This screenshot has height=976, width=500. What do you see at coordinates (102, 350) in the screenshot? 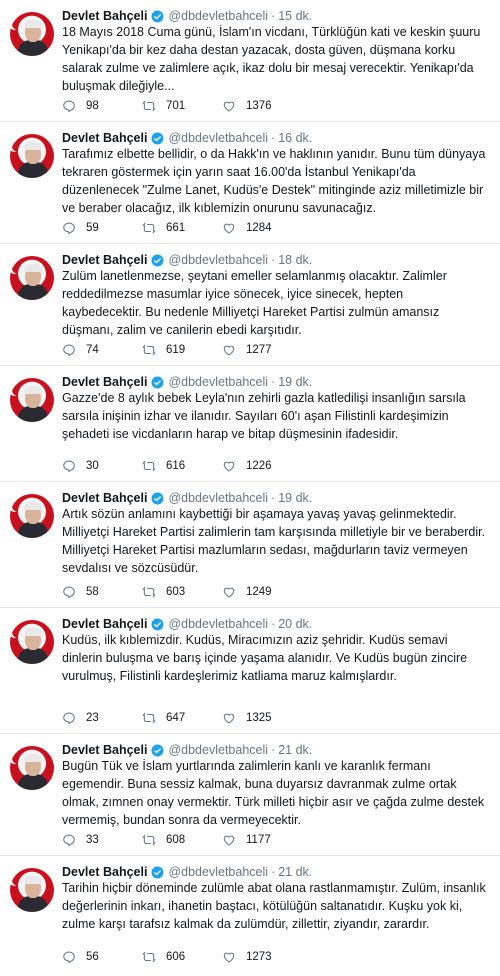
I see `reply-button: 74` at bounding box center [102, 350].